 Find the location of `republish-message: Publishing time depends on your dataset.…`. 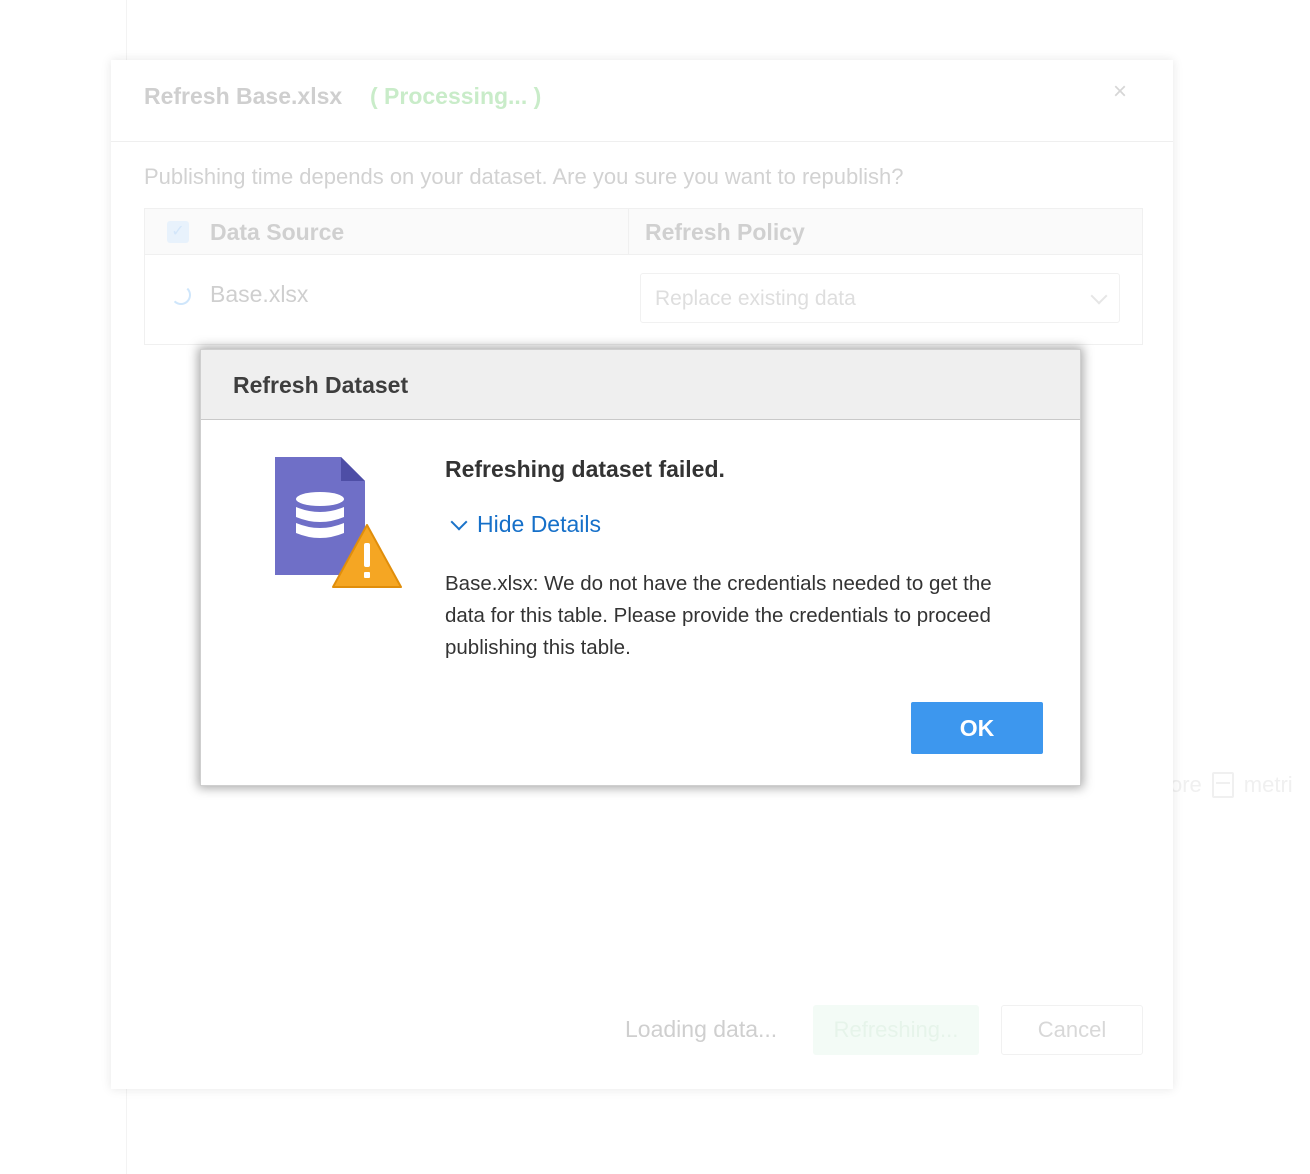

republish-message: Publishing time depends on your dataset.… is located at coordinates (524, 176).